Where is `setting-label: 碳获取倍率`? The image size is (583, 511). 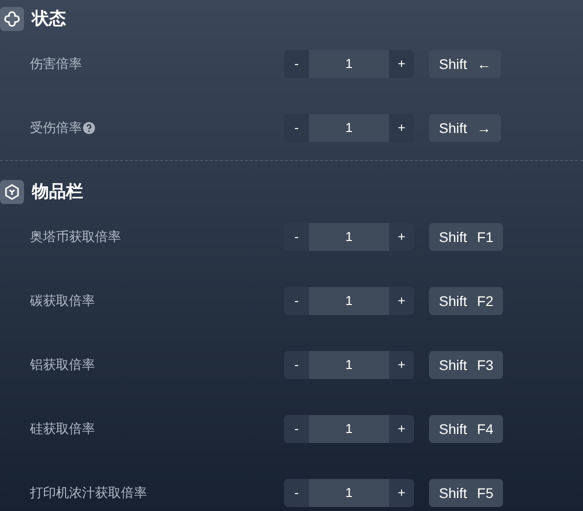 setting-label: 碳获取倍率 is located at coordinates (62, 301).